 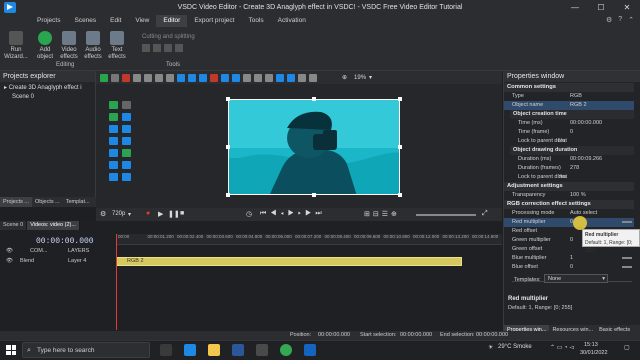 I want to click on blue-multiplier-slider, so click(x=627, y=258).